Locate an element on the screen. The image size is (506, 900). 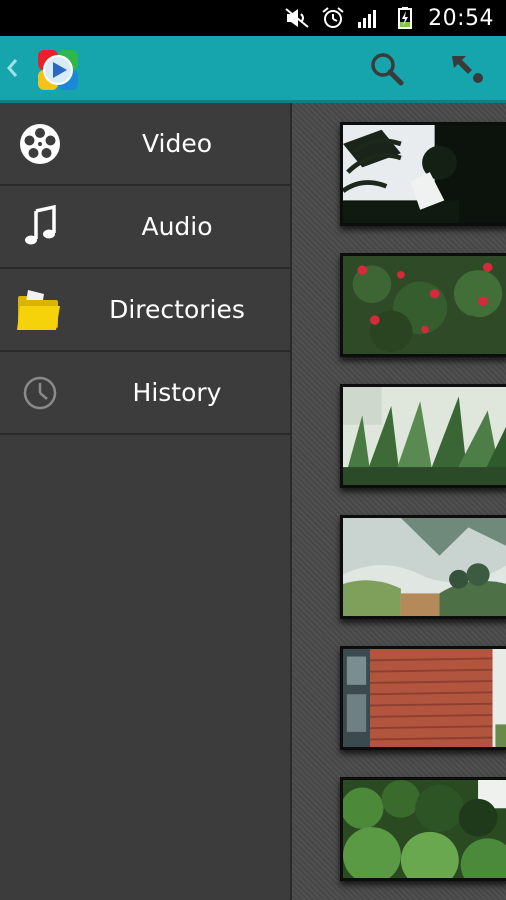
status-bar: 20:54 is located at coordinates (253, 18).